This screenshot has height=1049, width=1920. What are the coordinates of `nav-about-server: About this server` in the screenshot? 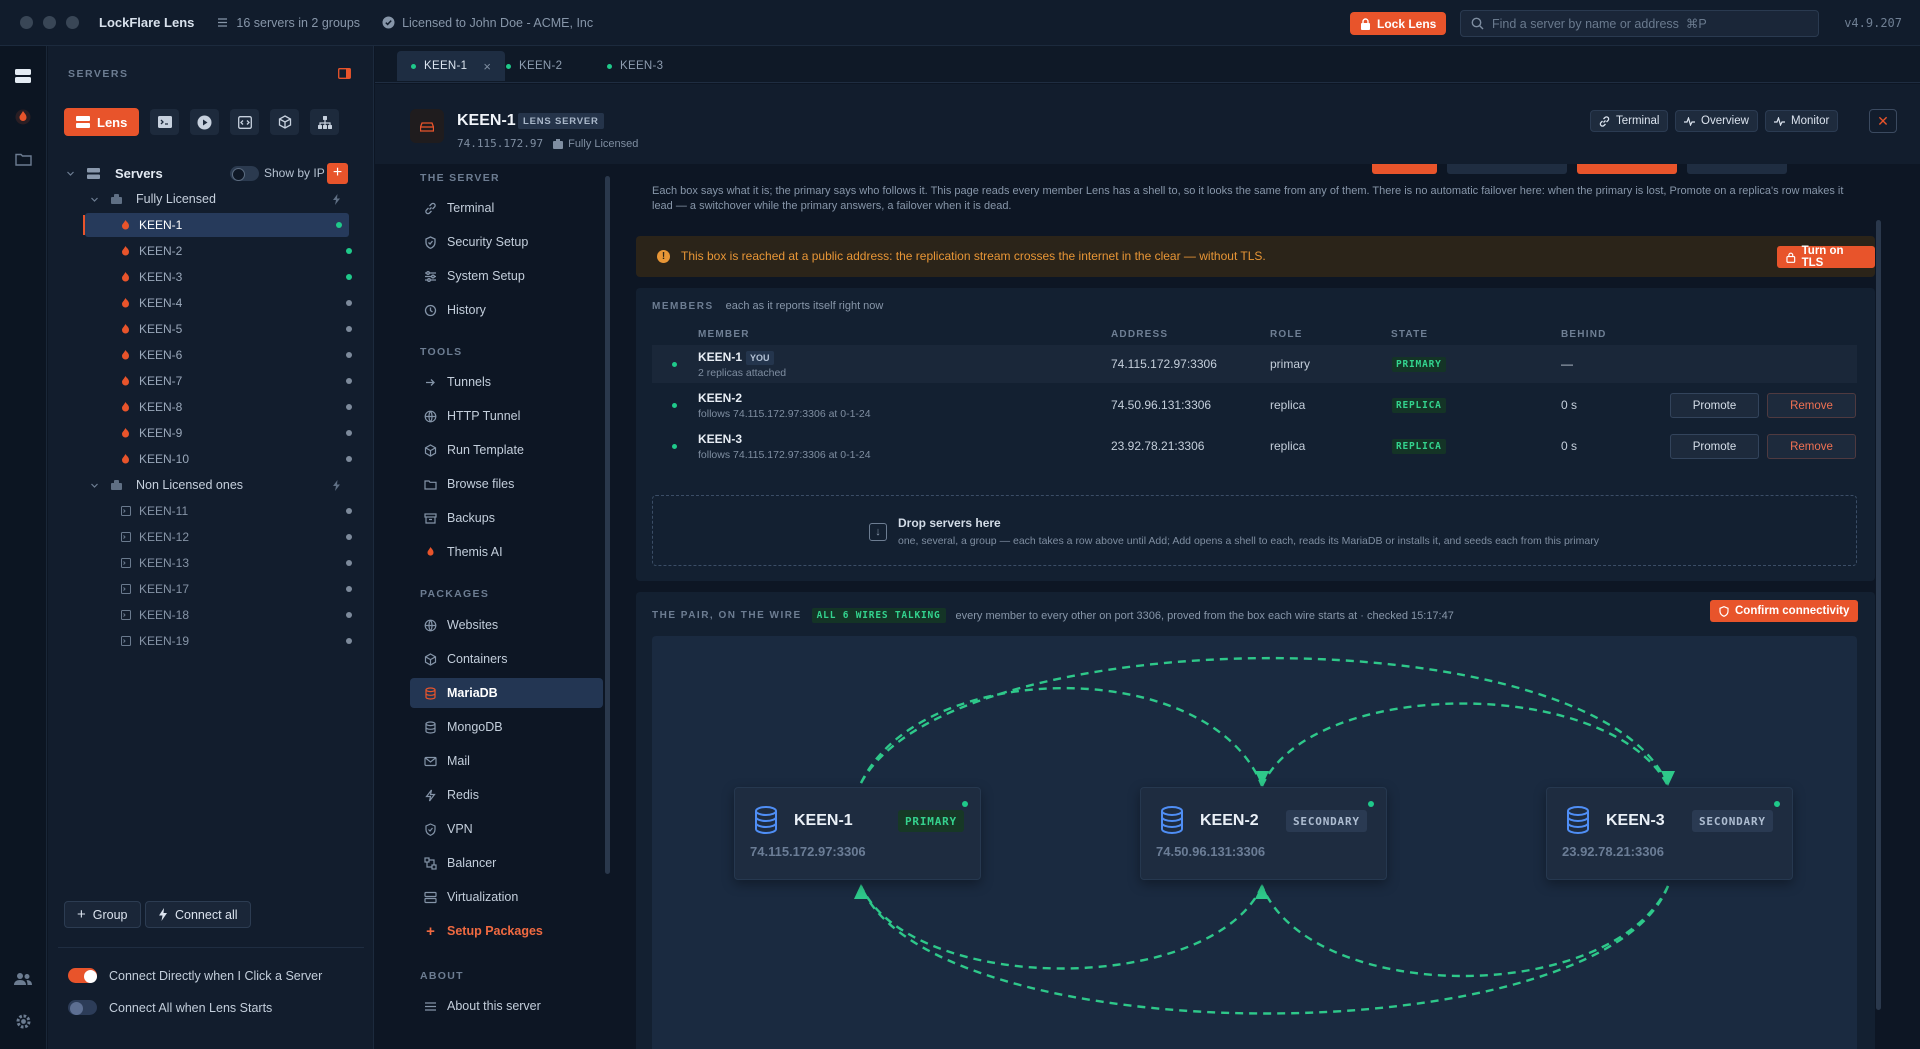 It's located at (506, 1006).